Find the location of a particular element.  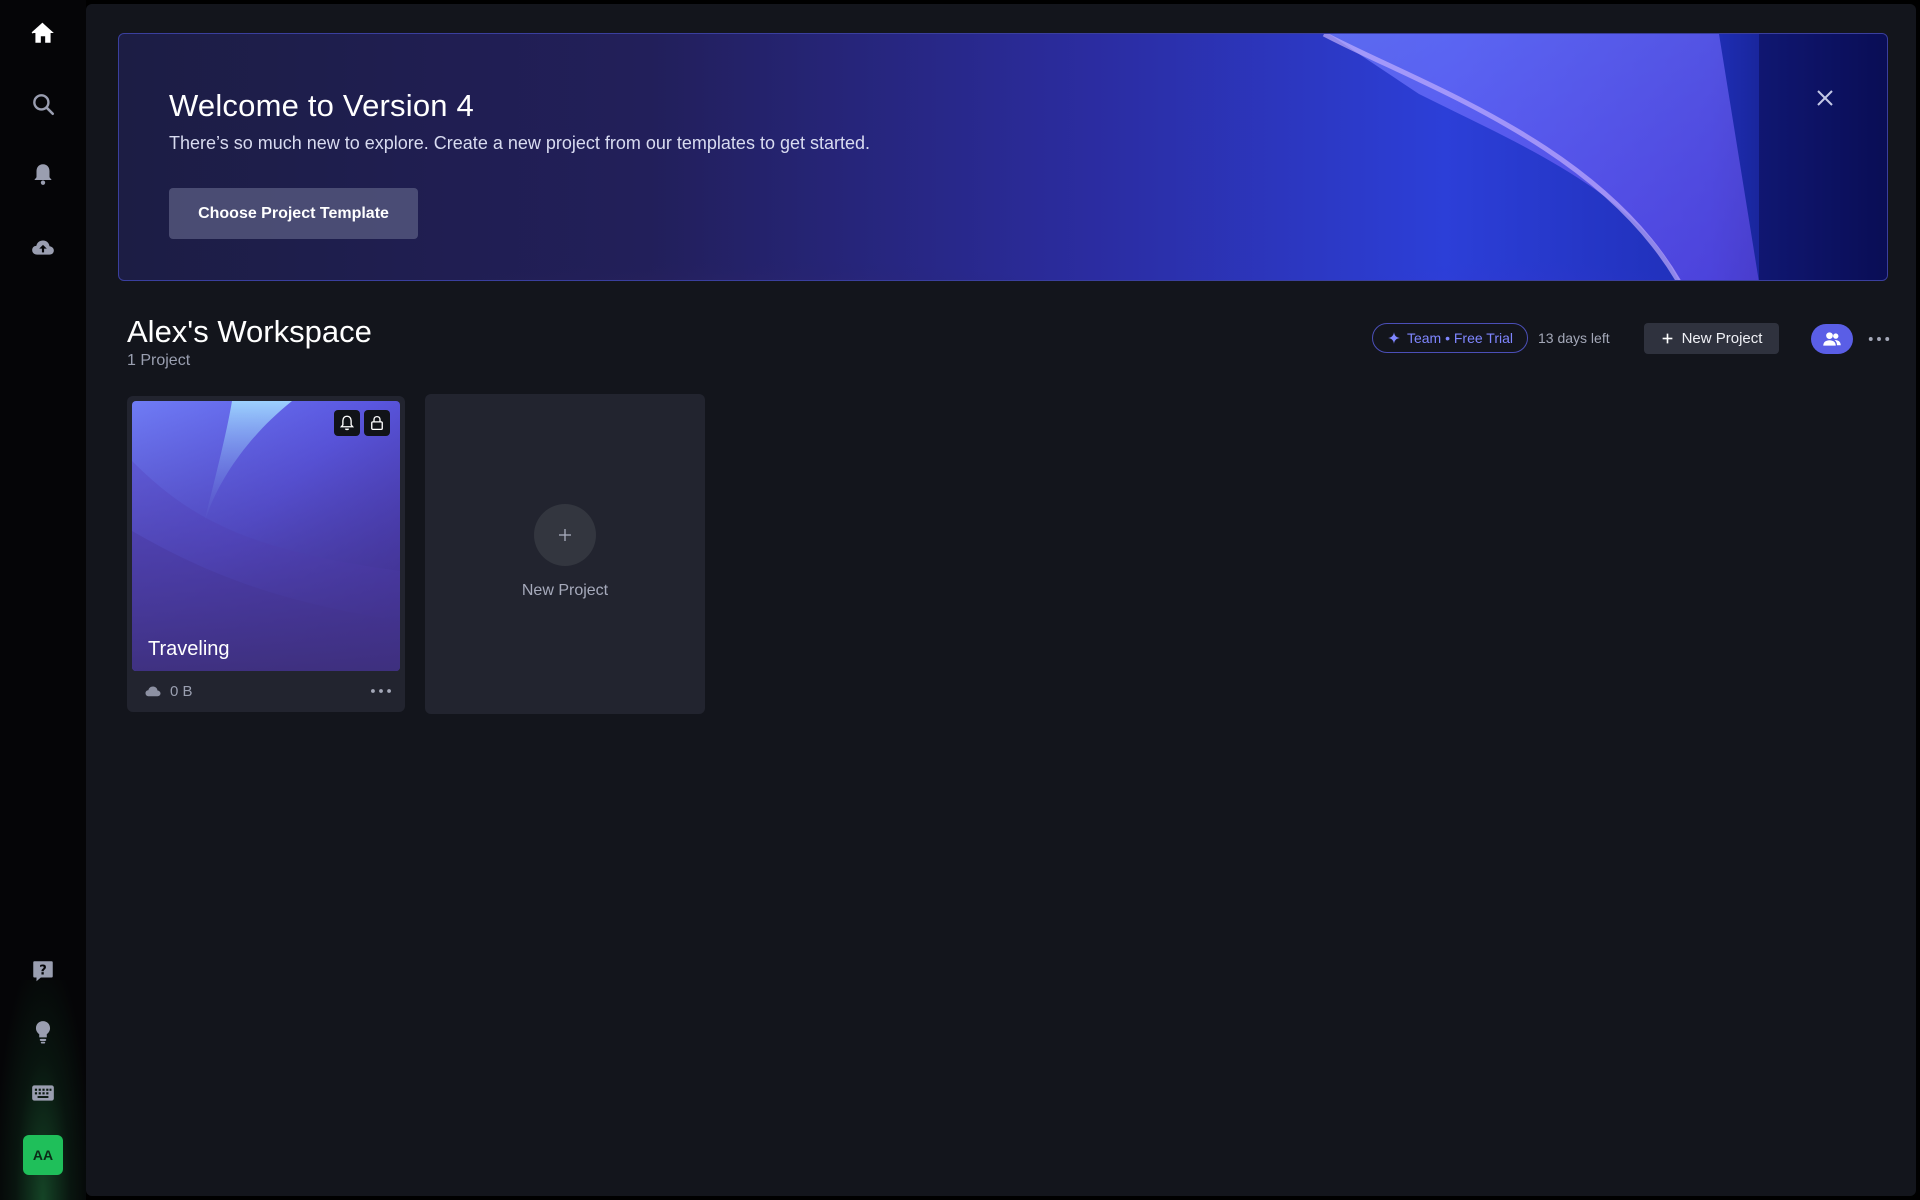

team-members-icon is located at coordinates (1832, 339).